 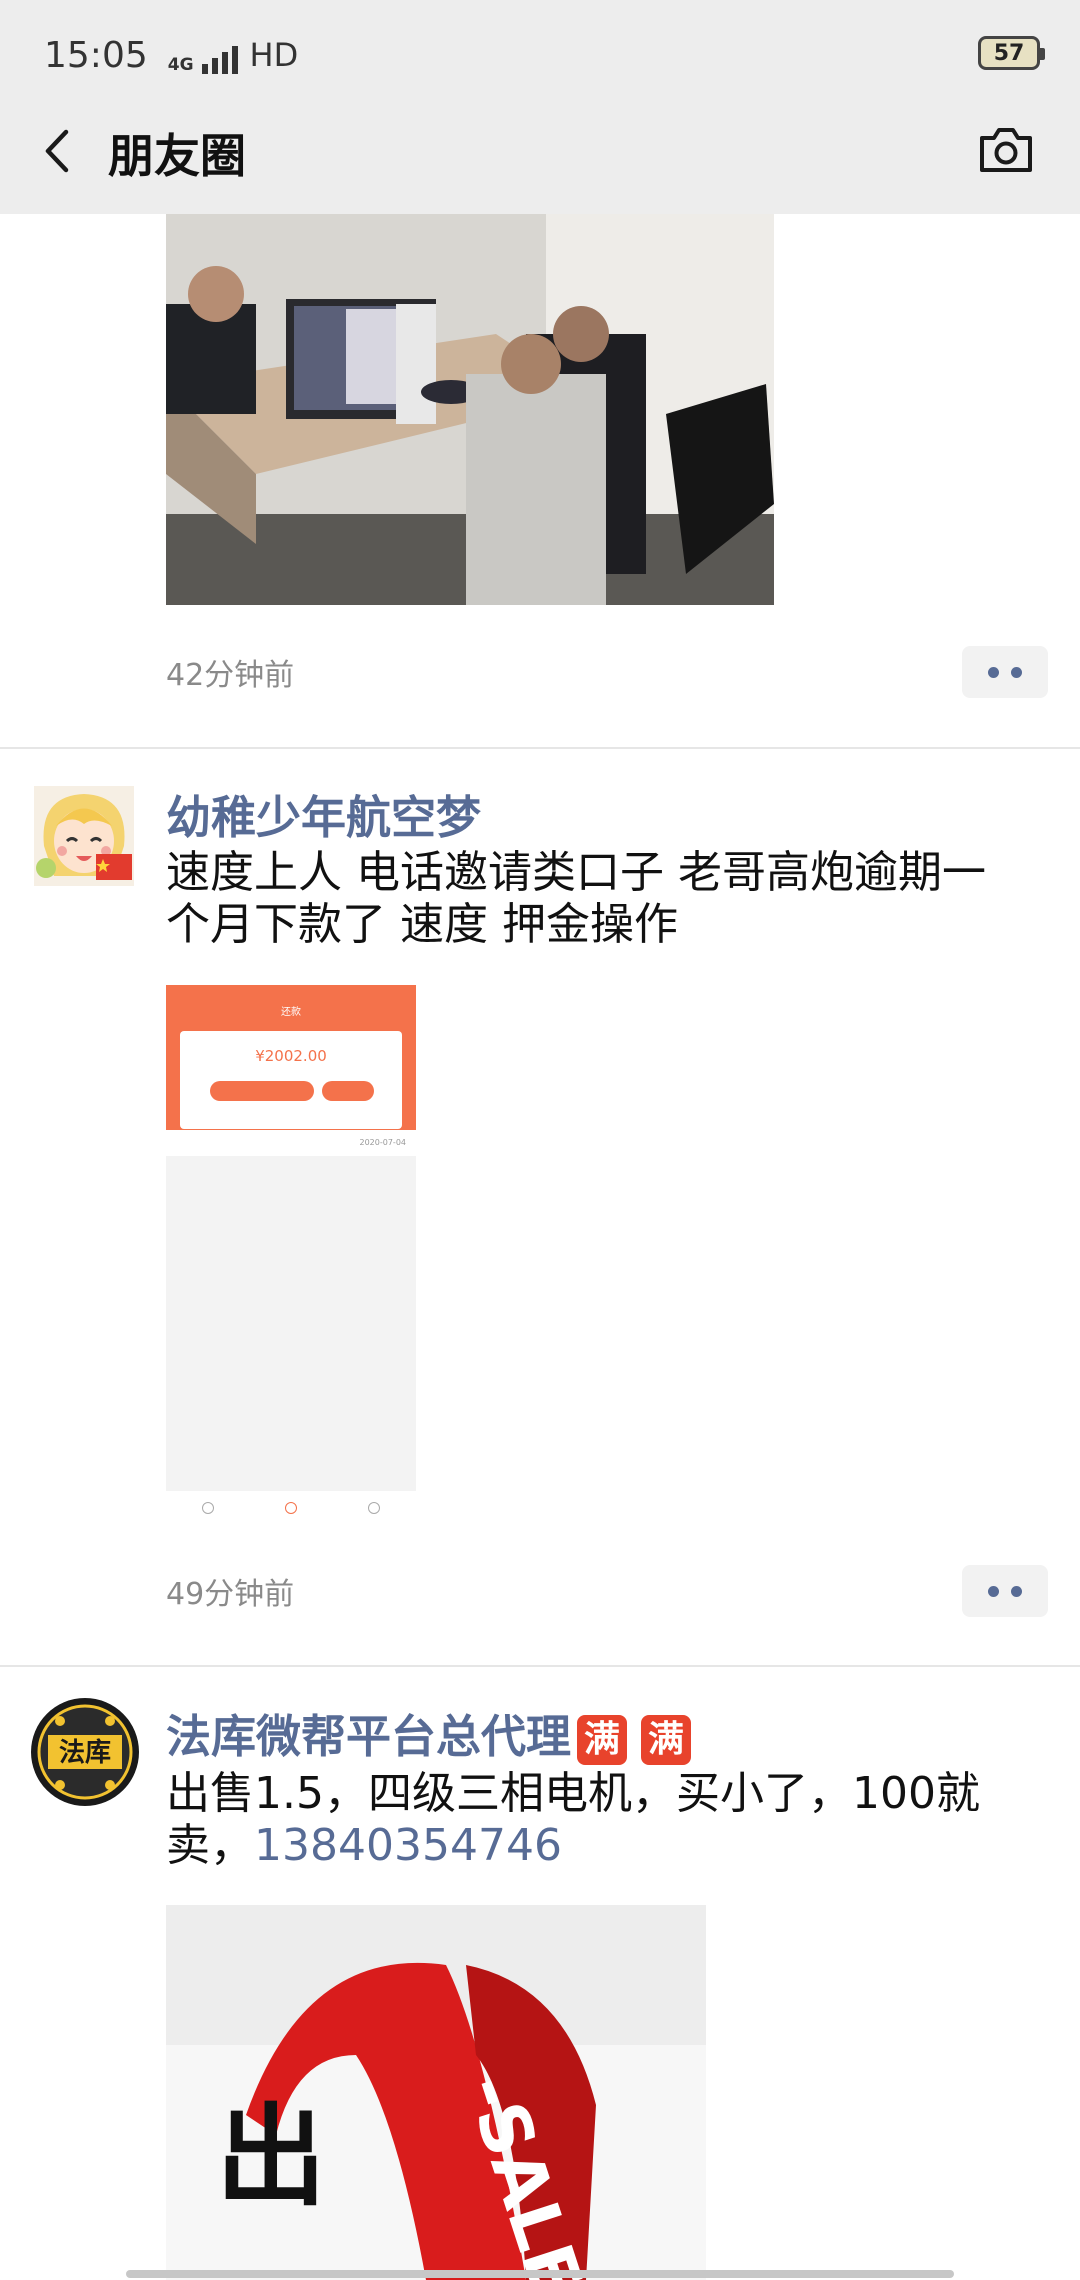 What do you see at coordinates (591, 1820) in the screenshot?
I see `post-text: 出售1.5，四级三相电机，买小了，100就卖，13840354746` at bounding box center [591, 1820].